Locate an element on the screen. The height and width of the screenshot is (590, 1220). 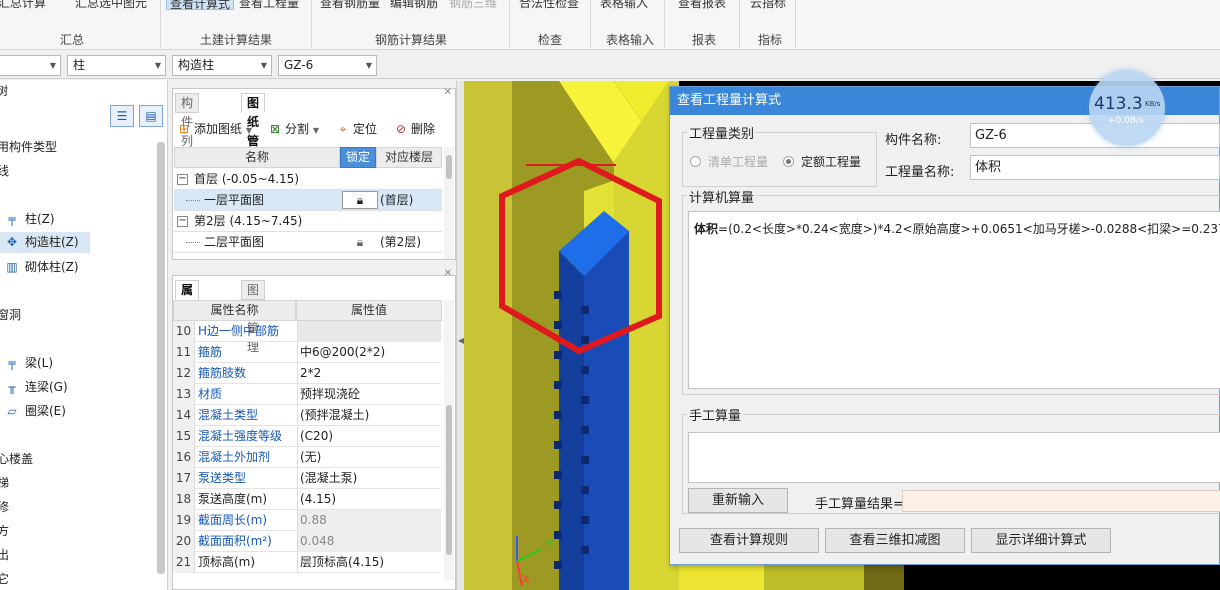
property-row: 15 混凝土强度等级 (C20) is located at coordinates (307, 436).